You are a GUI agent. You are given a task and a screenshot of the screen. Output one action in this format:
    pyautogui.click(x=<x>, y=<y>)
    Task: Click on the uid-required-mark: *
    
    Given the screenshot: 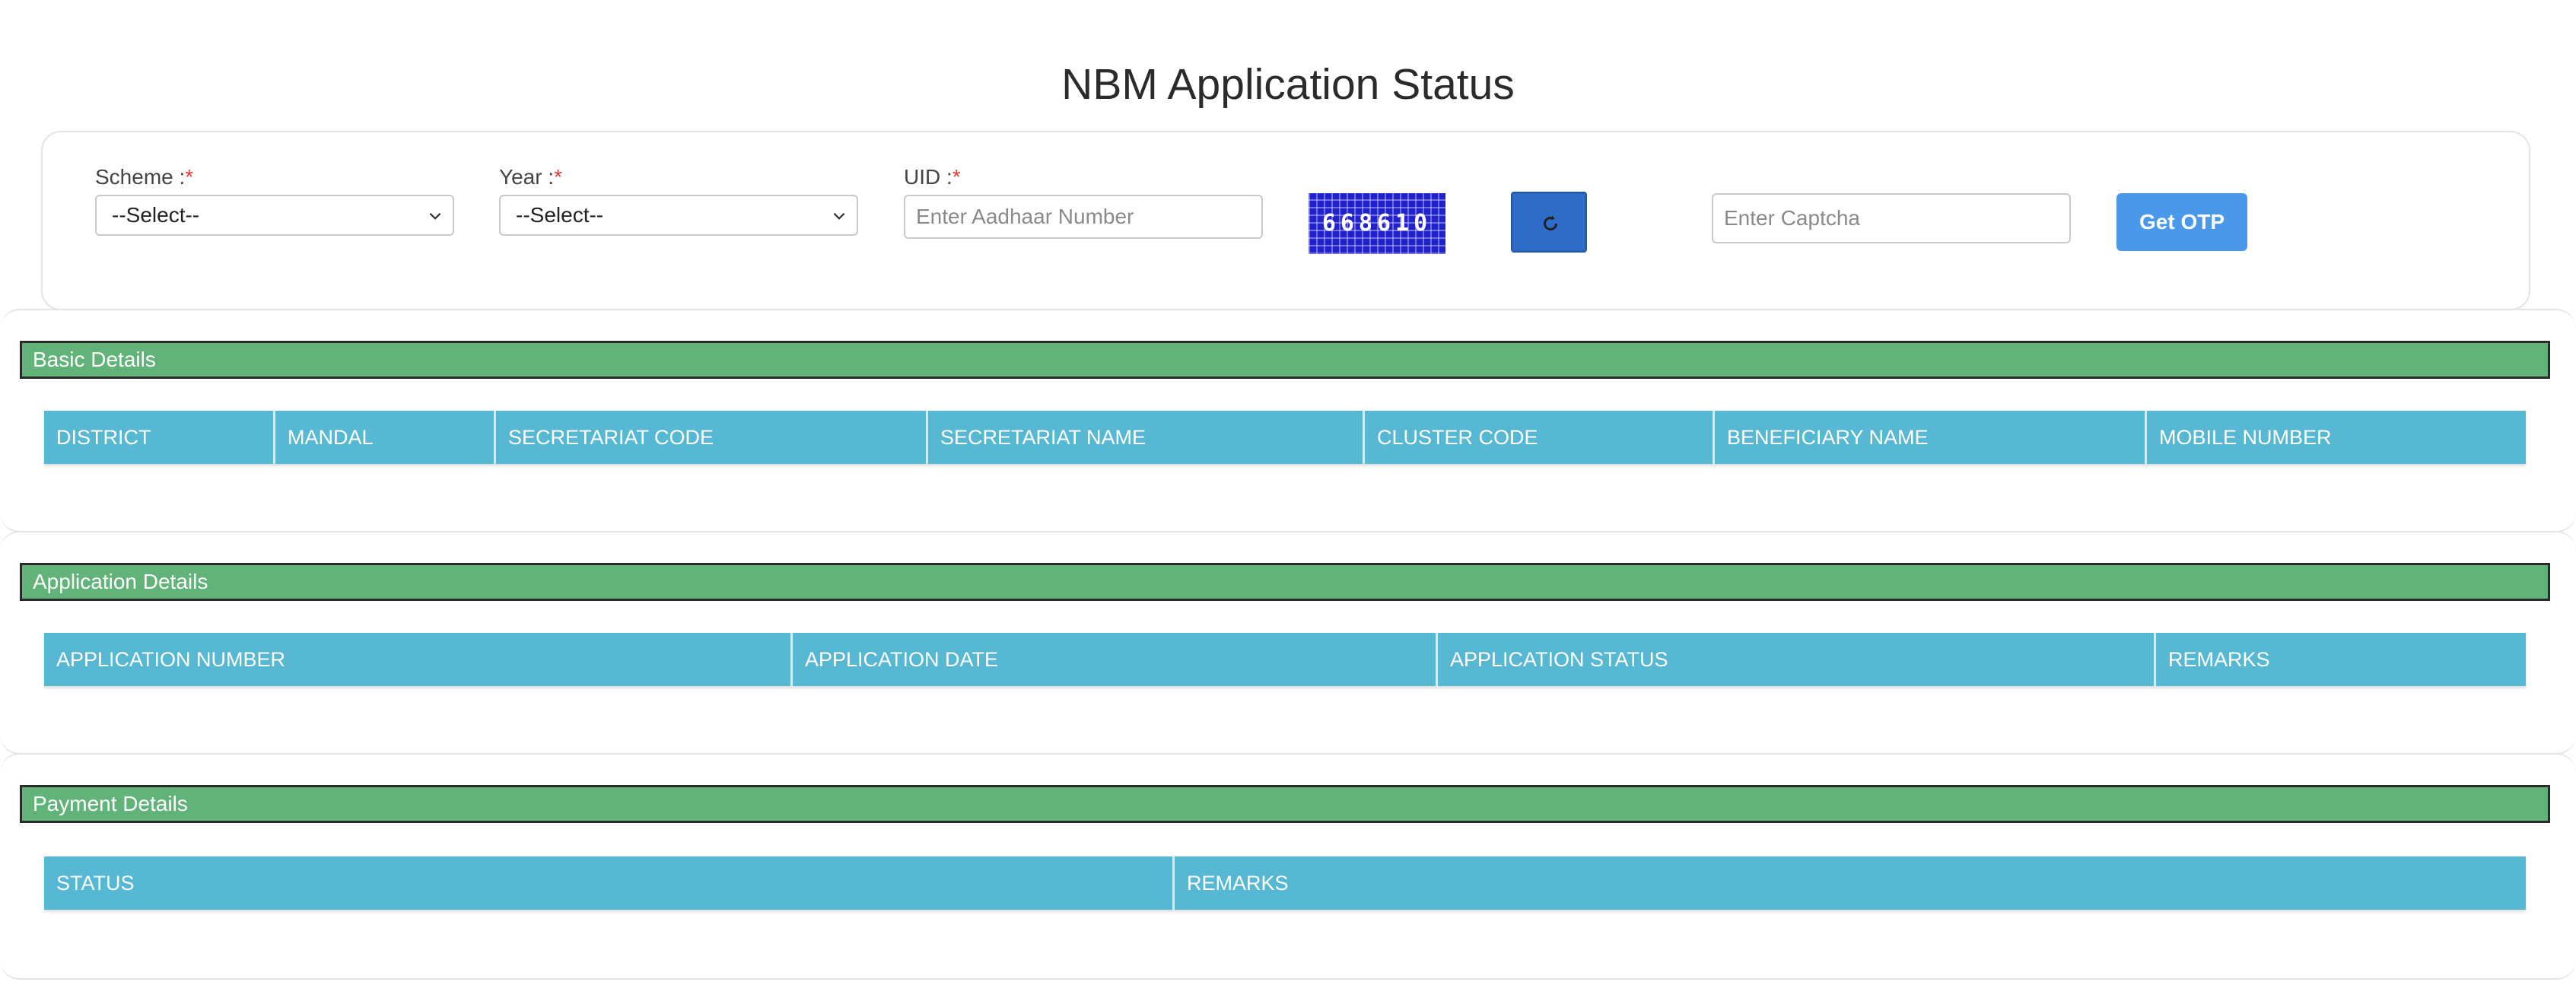 What is the action you would take?
    pyautogui.click(x=957, y=177)
    